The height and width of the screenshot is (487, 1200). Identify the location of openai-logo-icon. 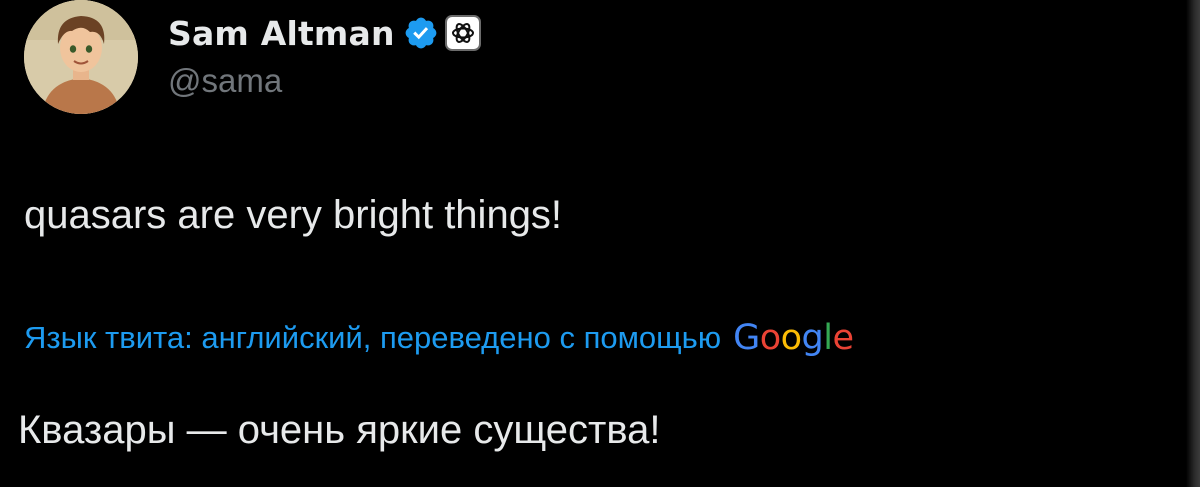
(462, 33).